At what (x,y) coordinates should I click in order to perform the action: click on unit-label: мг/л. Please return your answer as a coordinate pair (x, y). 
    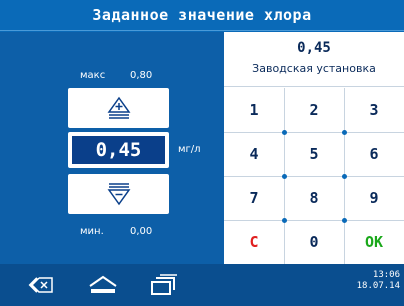
    Looking at the image, I should click on (189, 149).